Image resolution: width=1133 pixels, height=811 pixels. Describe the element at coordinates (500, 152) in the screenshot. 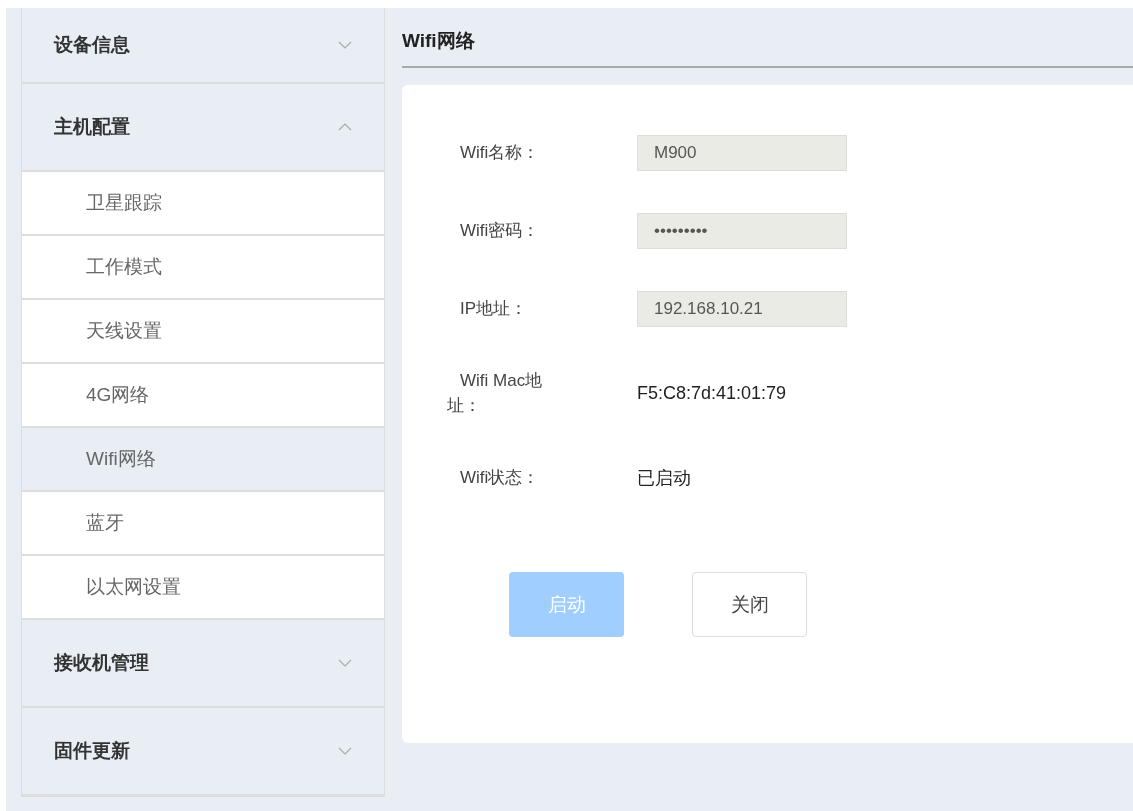

I see `field-label: Wifi名称：` at that location.